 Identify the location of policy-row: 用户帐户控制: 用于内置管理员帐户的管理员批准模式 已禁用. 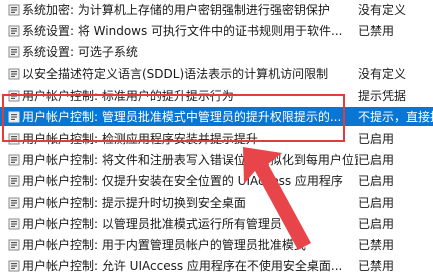
(216, 244).